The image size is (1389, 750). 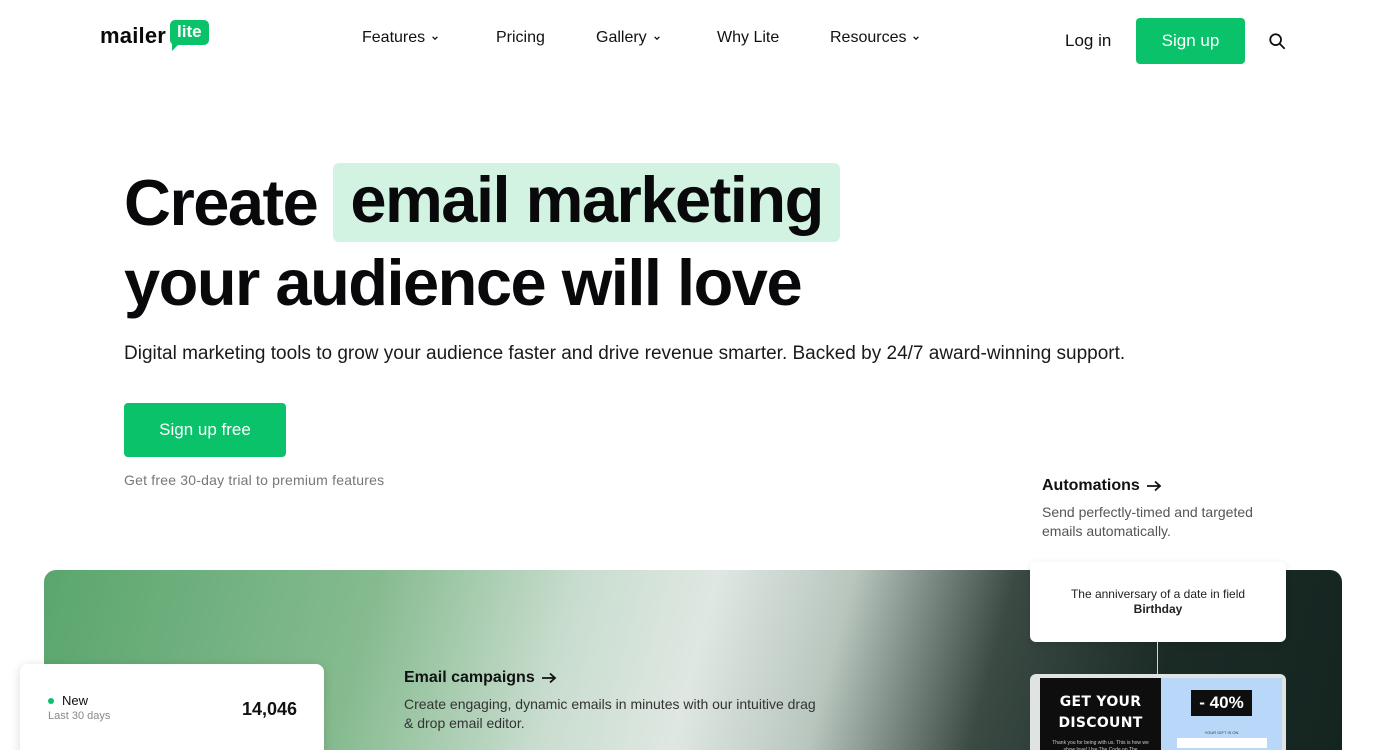 I want to click on signup-free-button: Sign up free, so click(x=205, y=430).